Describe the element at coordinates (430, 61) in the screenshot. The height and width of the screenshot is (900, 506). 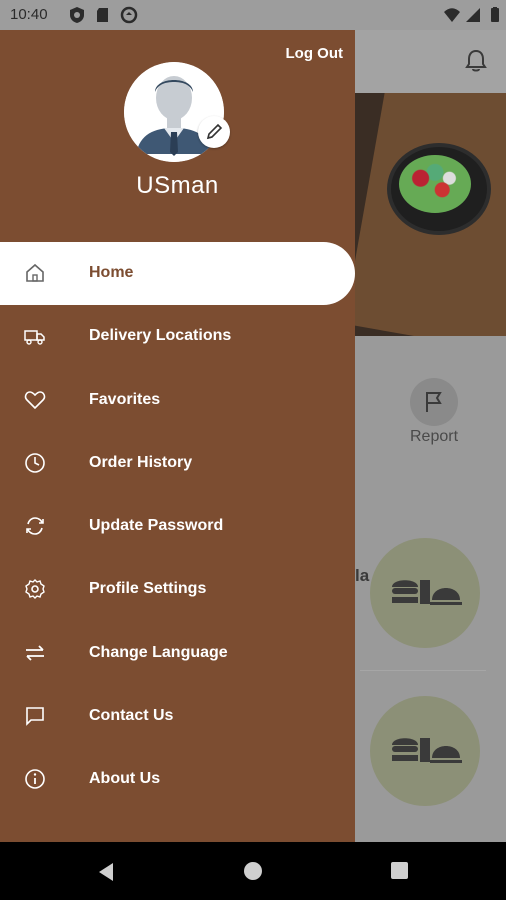
I see `background-header` at that location.